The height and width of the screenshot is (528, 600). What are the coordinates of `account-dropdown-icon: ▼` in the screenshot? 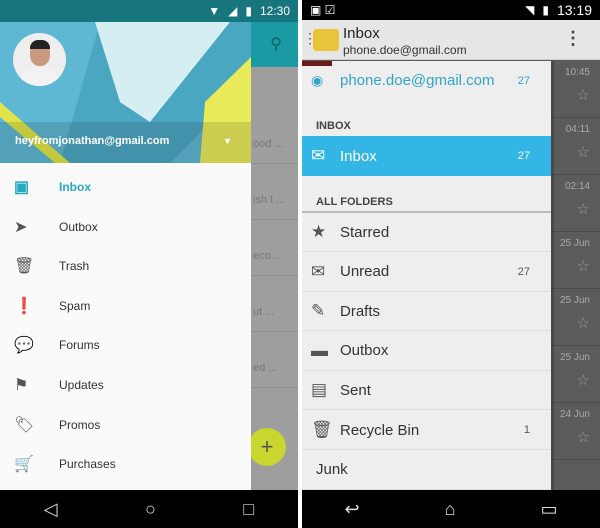 It's located at (227, 141).